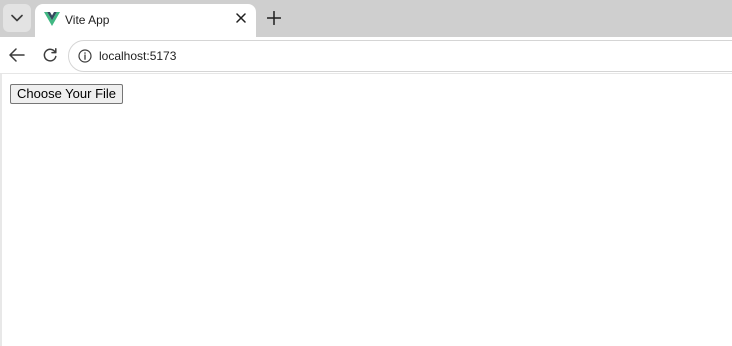 This screenshot has height=346, width=732. Describe the element at coordinates (366, 18) in the screenshot. I see `tab-strip: Vite App` at that location.